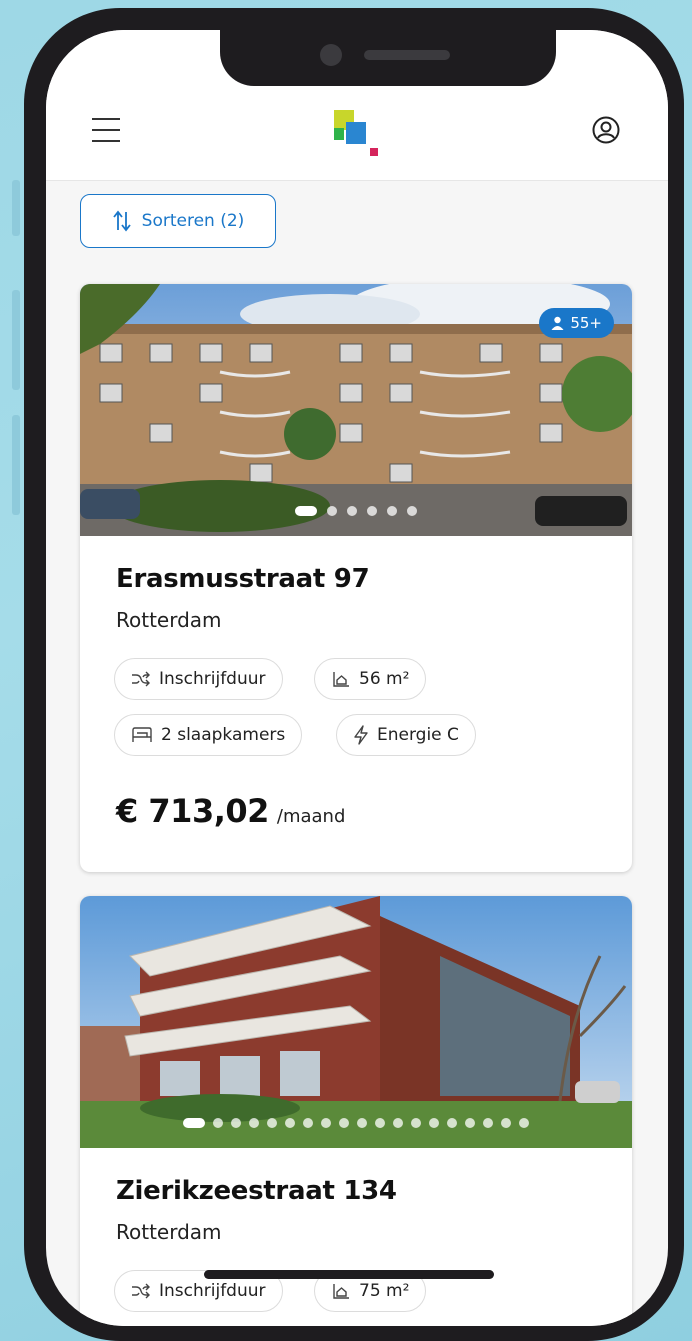  What do you see at coordinates (418, 735) in the screenshot?
I see `chip-label: Energie C` at bounding box center [418, 735].